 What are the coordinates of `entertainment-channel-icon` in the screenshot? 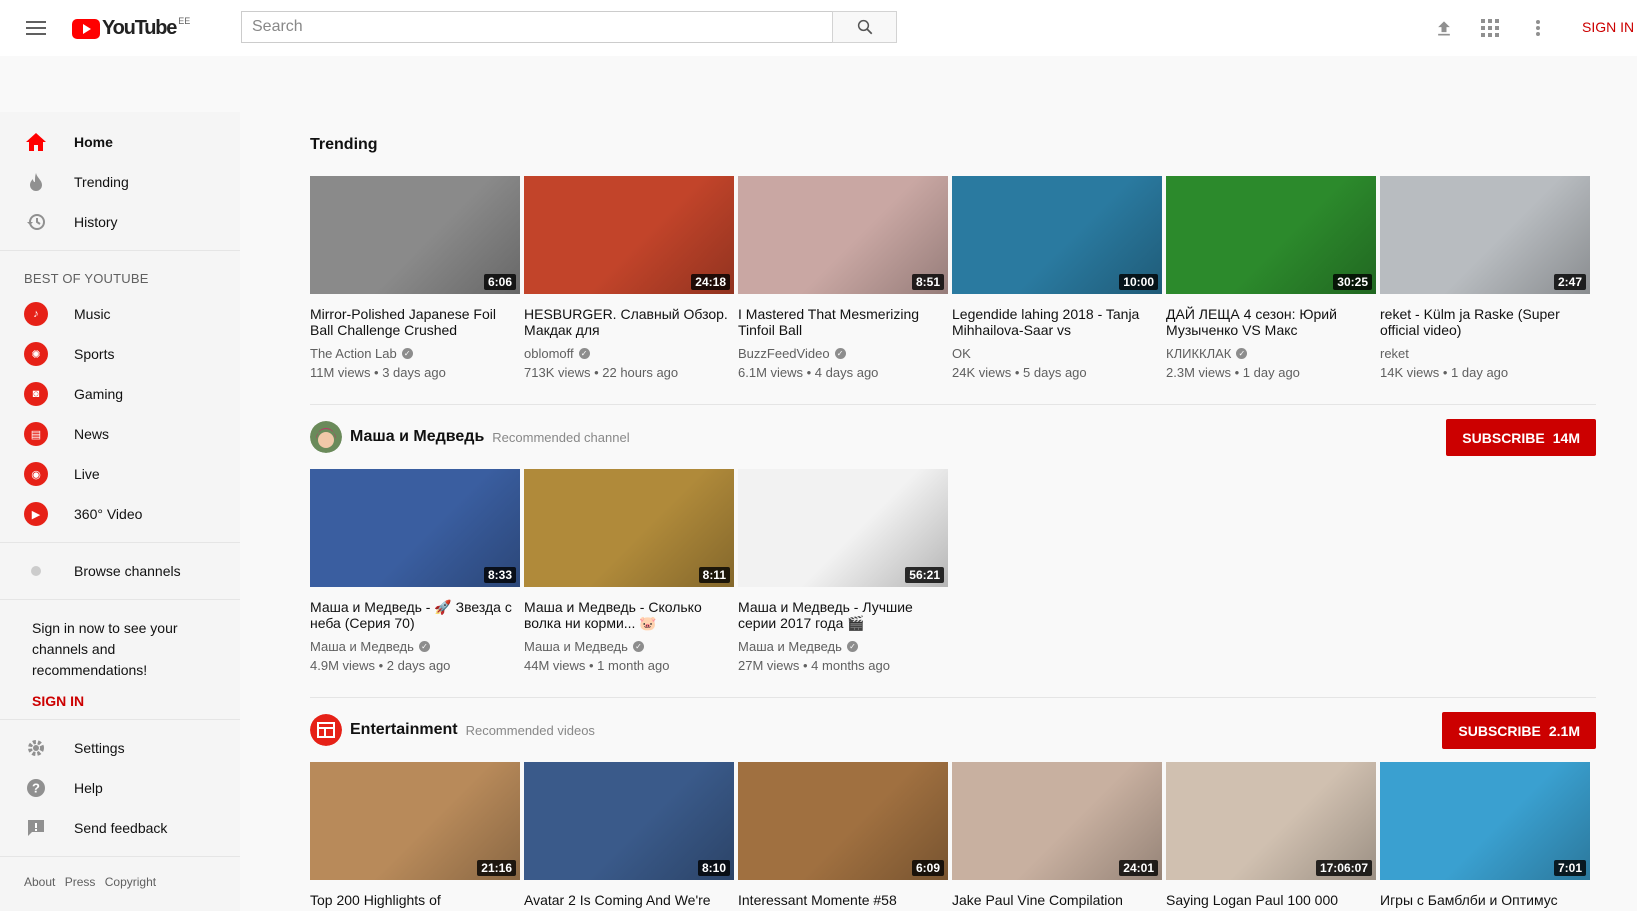 It's located at (326, 730).